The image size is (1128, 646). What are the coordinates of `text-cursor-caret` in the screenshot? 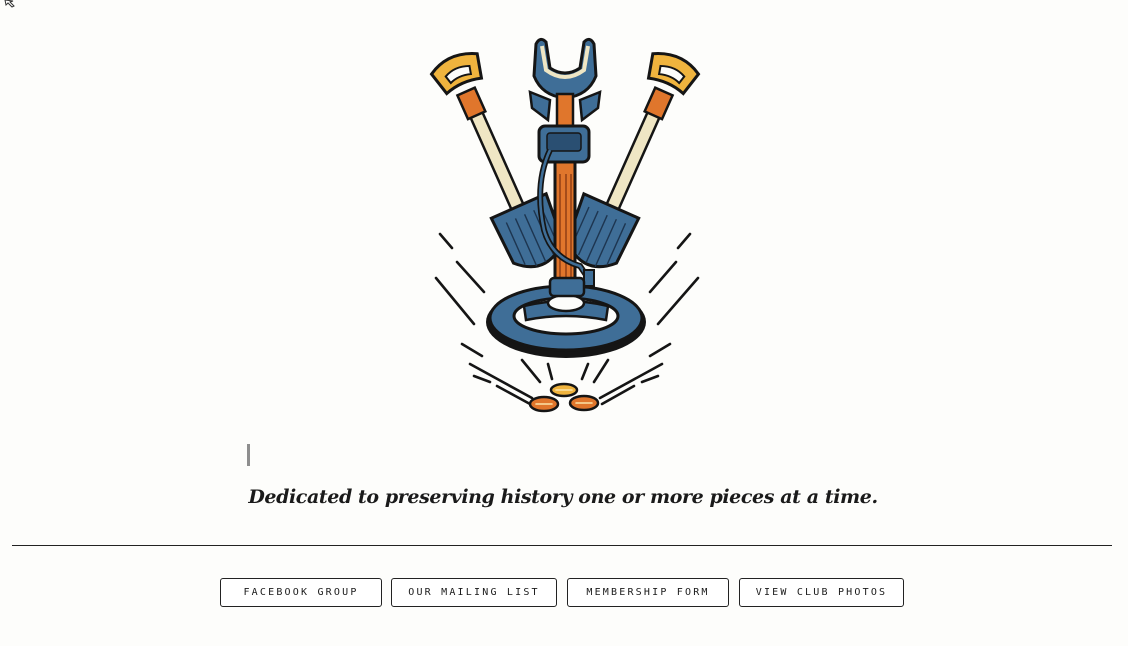 It's located at (248, 455).